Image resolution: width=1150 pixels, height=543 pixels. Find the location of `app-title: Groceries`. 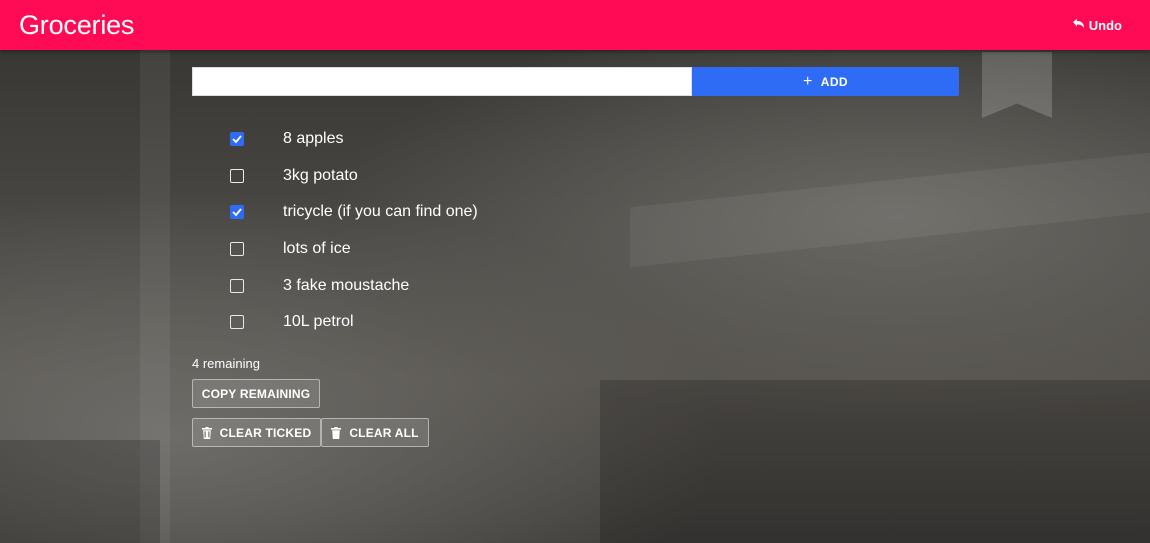

app-title: Groceries is located at coordinates (77, 24).